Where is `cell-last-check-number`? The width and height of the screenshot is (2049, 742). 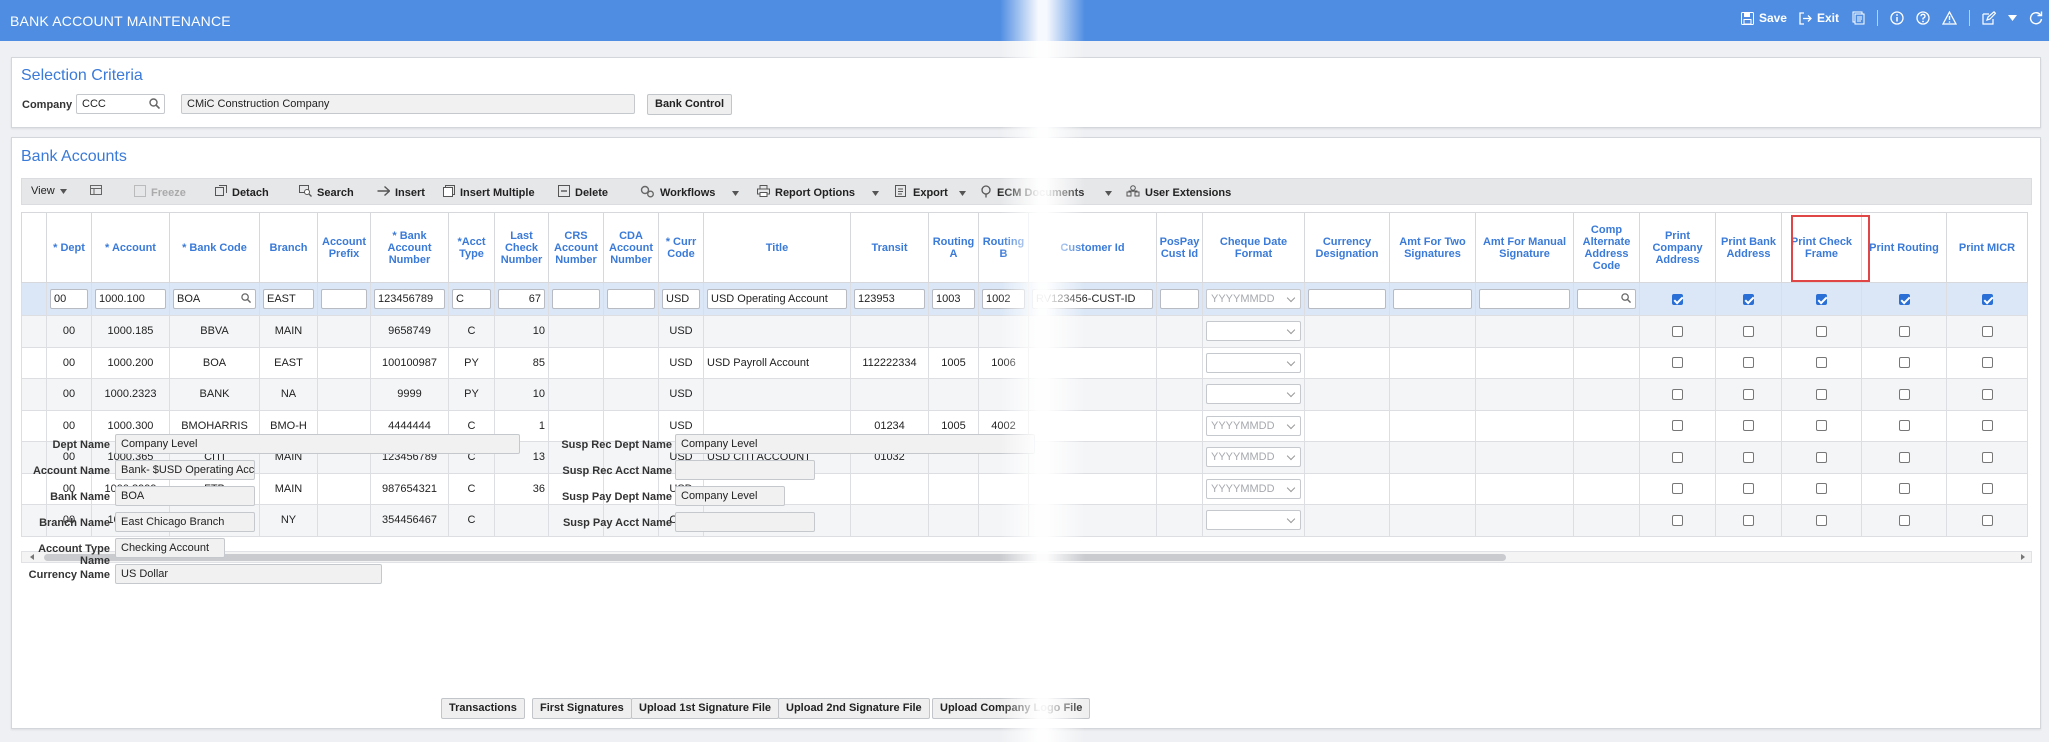 cell-last-check-number is located at coordinates (521, 520).